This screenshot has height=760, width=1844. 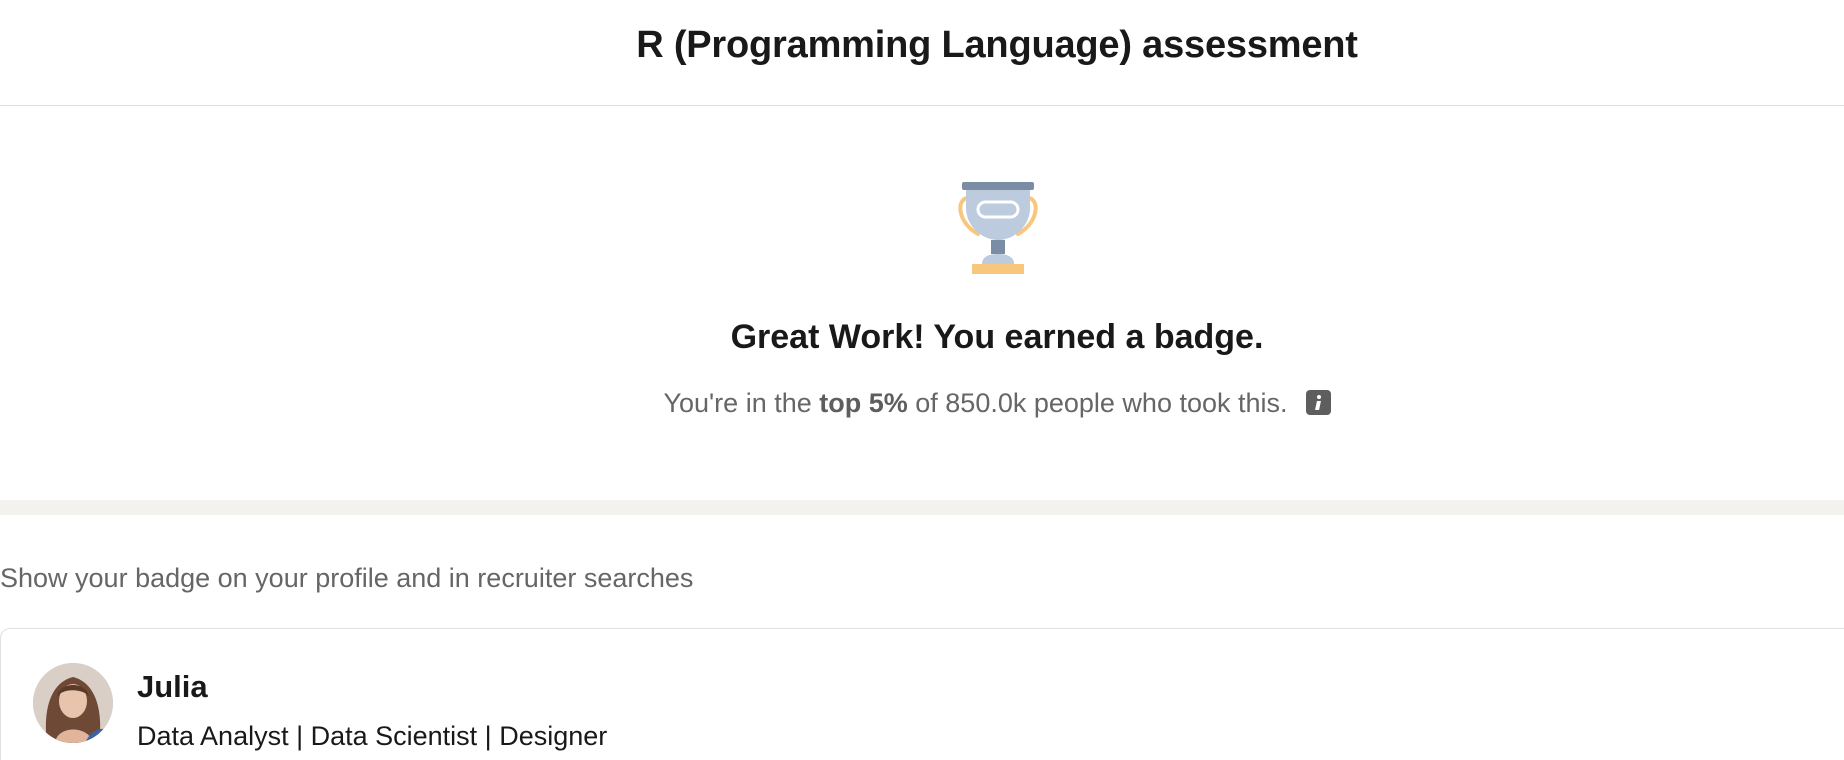 I want to click on percentile-prefix: You're in the, so click(x=741, y=403).